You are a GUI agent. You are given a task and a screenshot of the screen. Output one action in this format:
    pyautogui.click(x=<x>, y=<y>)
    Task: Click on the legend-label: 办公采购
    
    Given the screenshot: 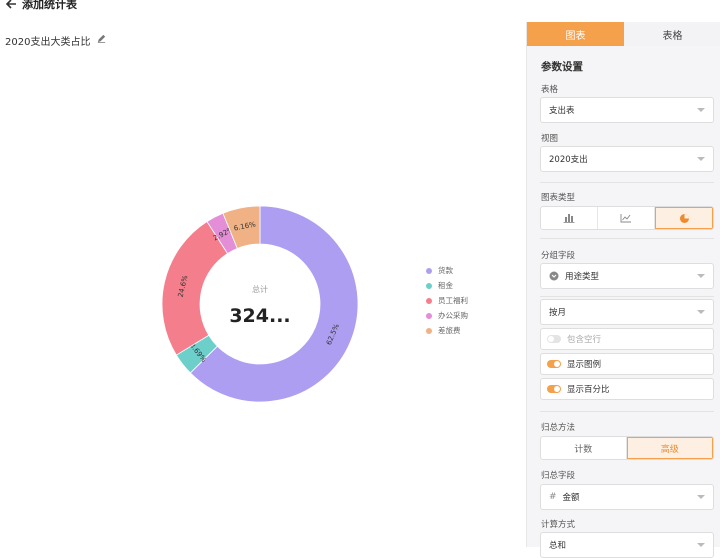 What is the action you would take?
    pyautogui.click(x=453, y=315)
    